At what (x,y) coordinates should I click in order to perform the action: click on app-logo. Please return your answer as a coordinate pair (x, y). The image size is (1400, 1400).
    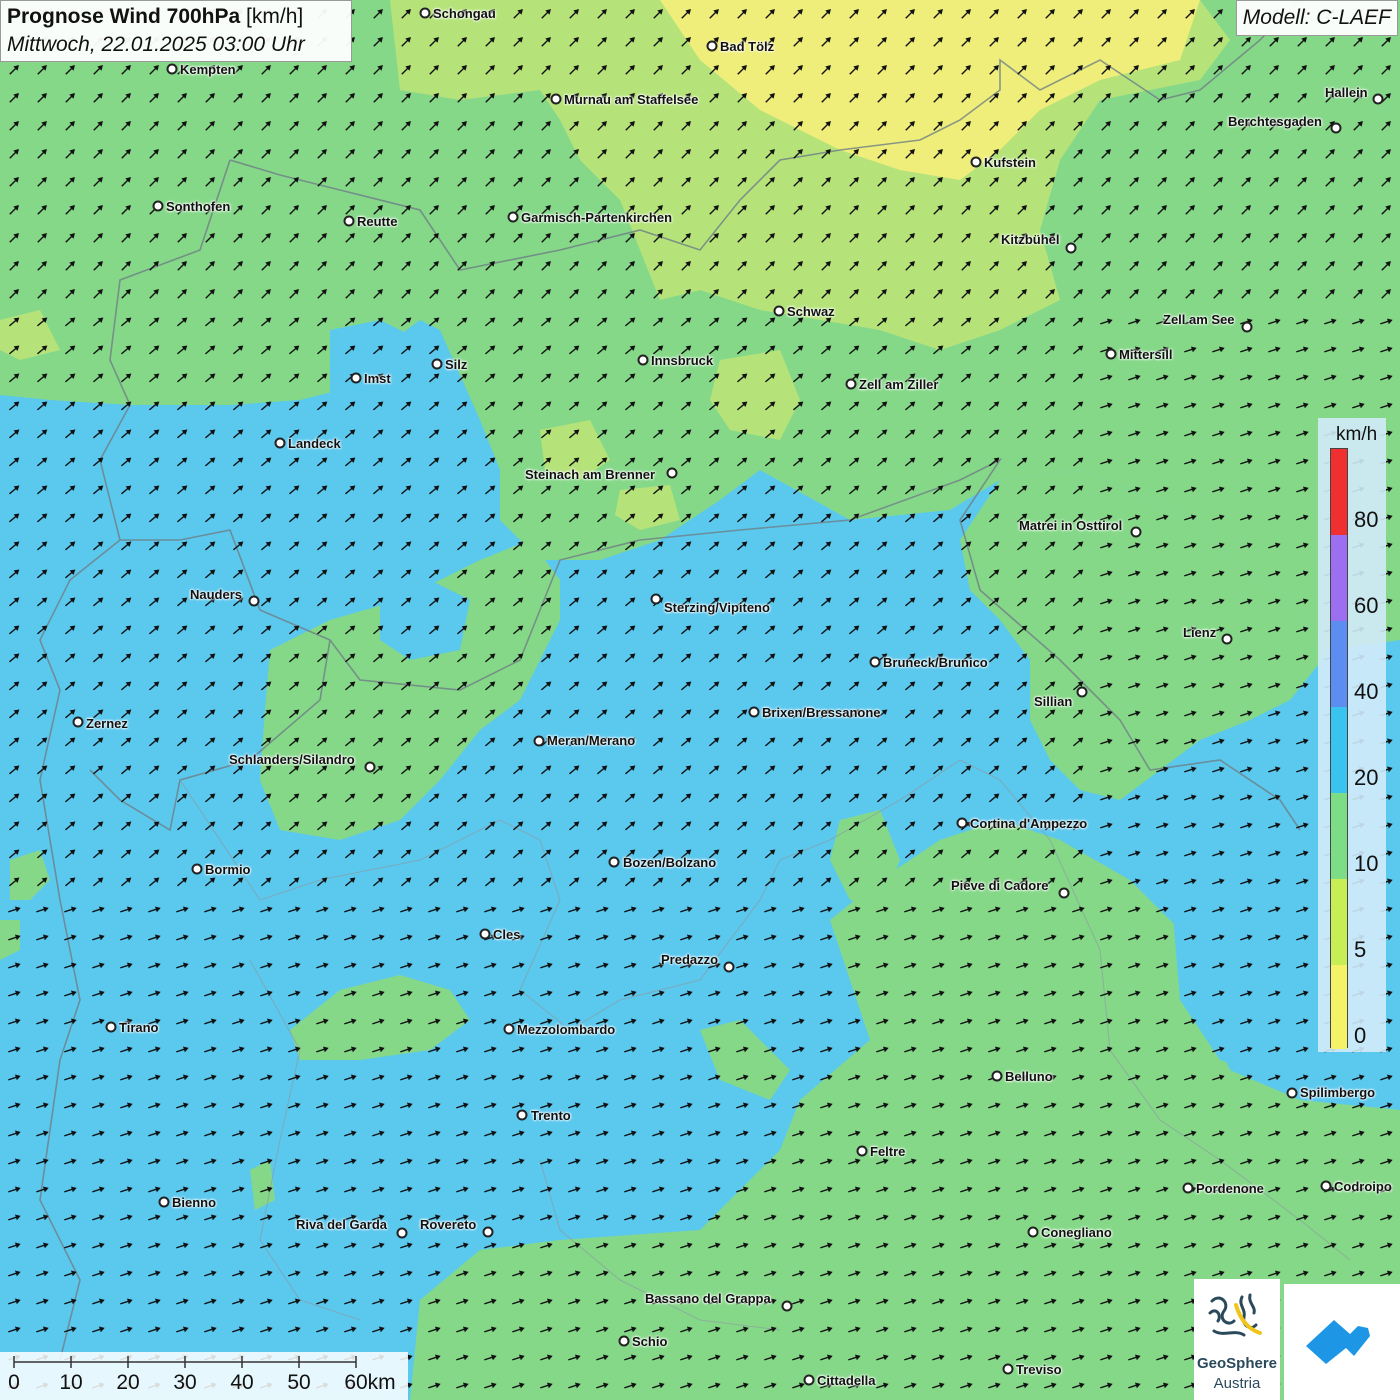
    Looking at the image, I should click on (1342, 1342).